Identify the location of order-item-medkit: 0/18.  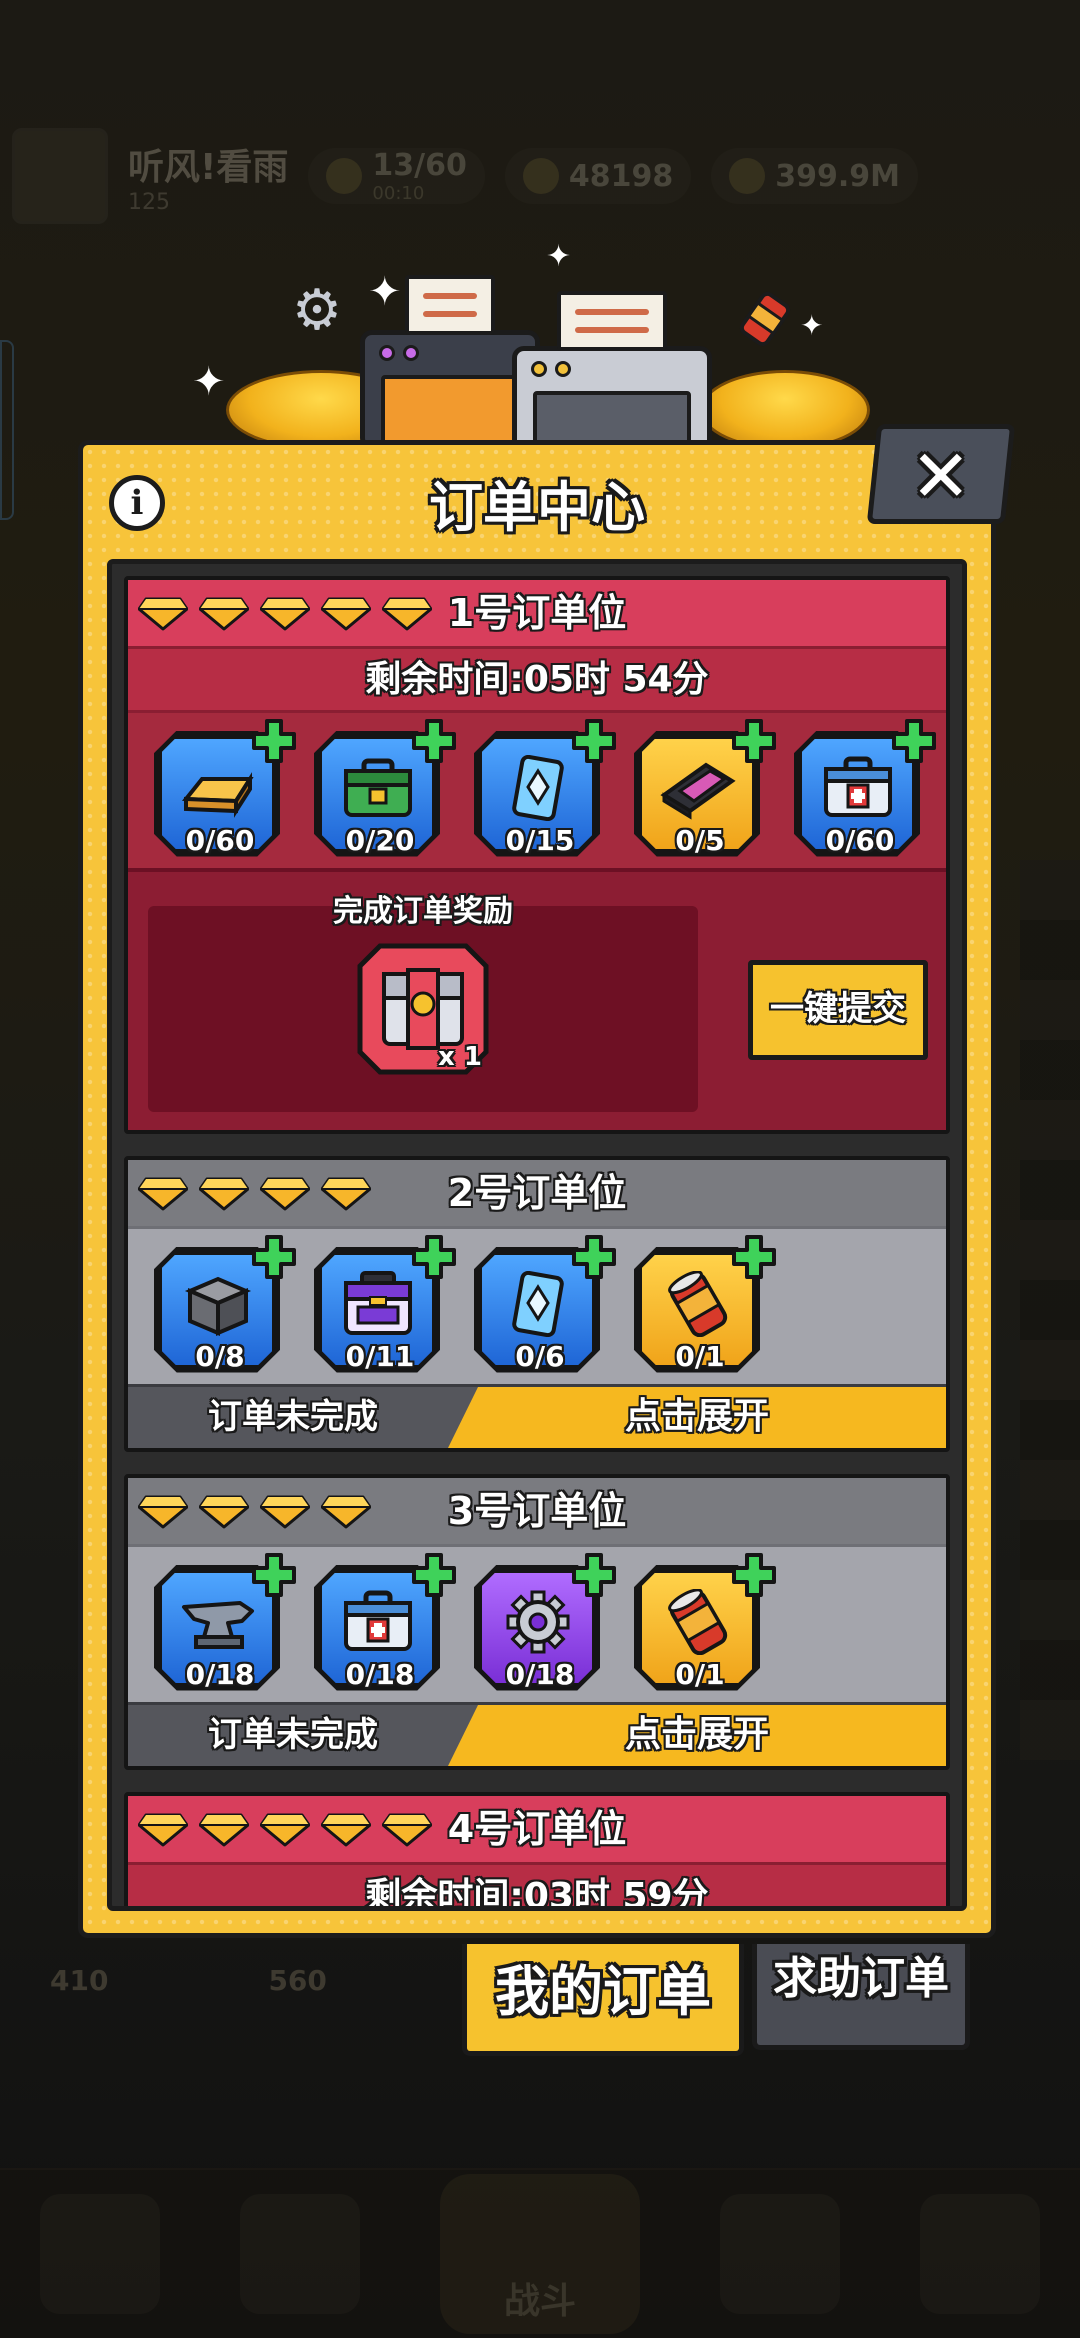
(385, 1621).